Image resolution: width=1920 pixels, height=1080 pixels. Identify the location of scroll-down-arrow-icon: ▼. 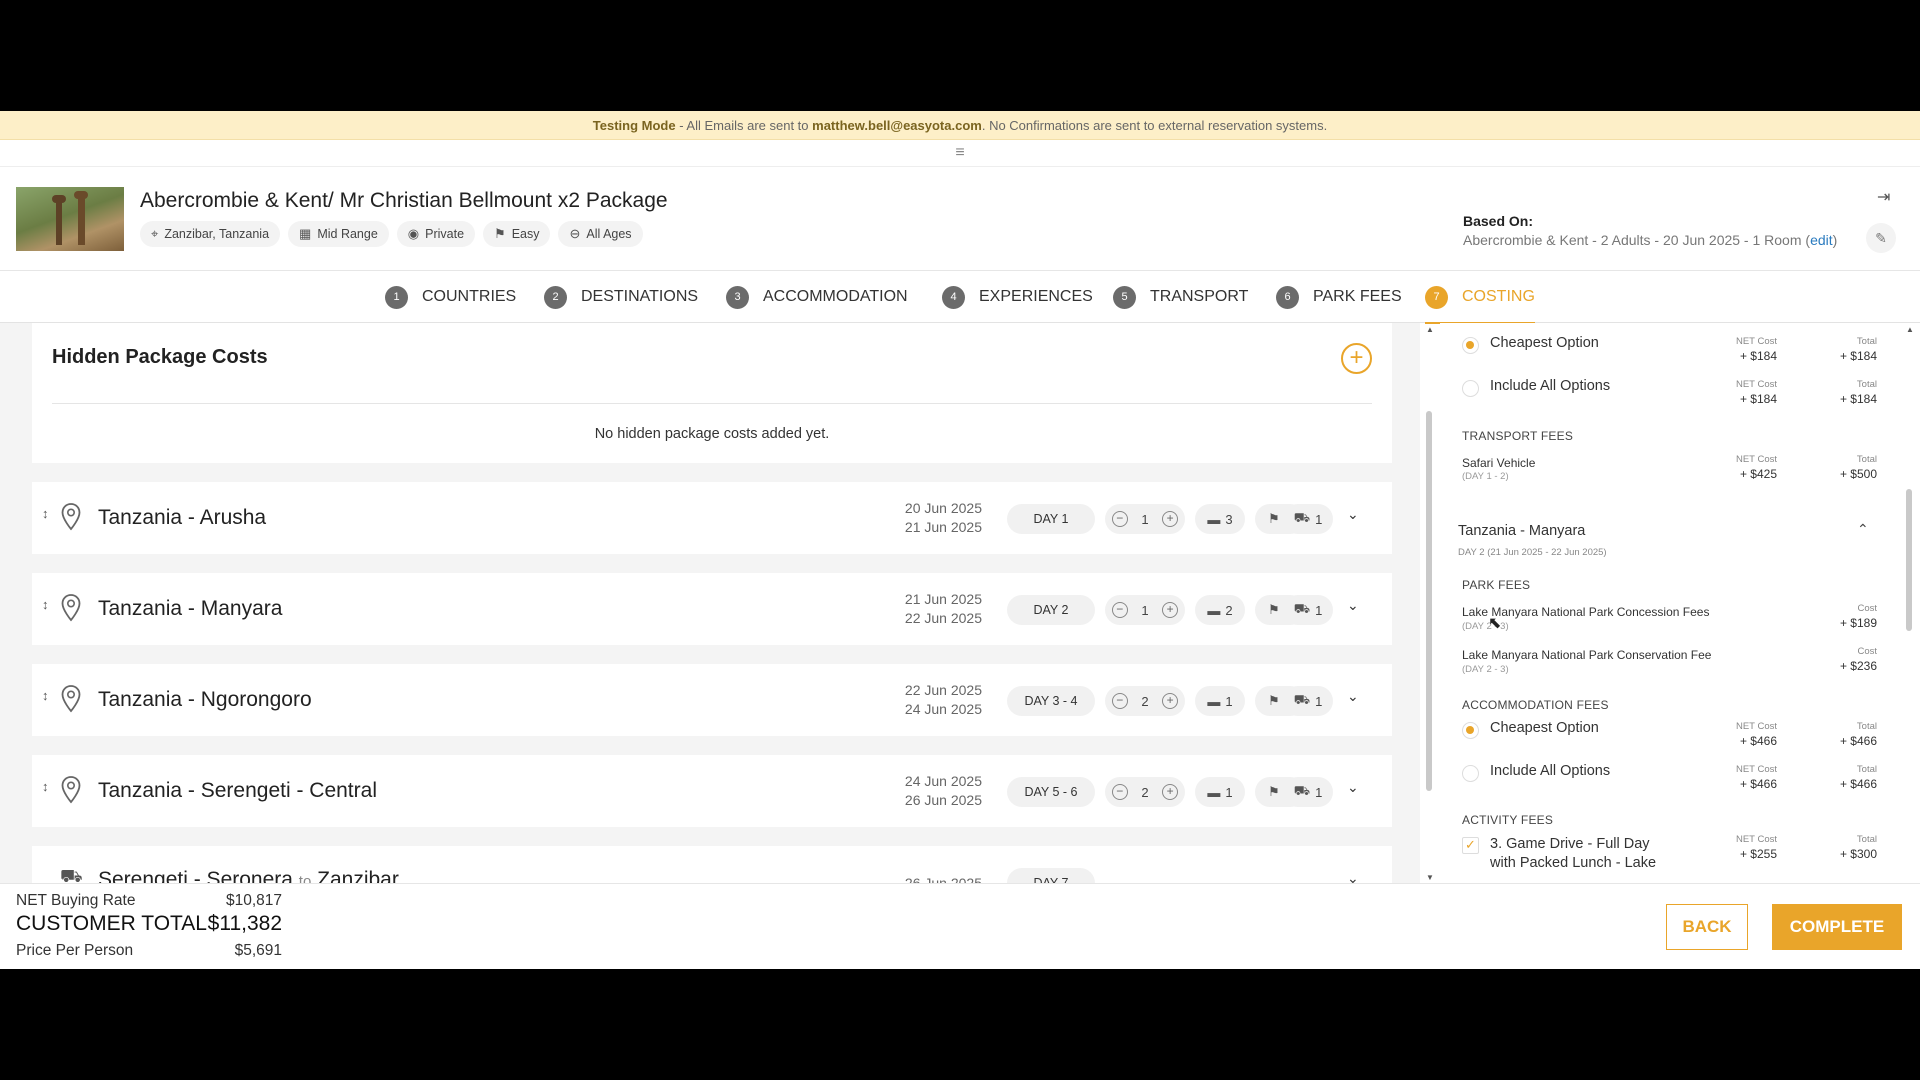
(1430, 877).